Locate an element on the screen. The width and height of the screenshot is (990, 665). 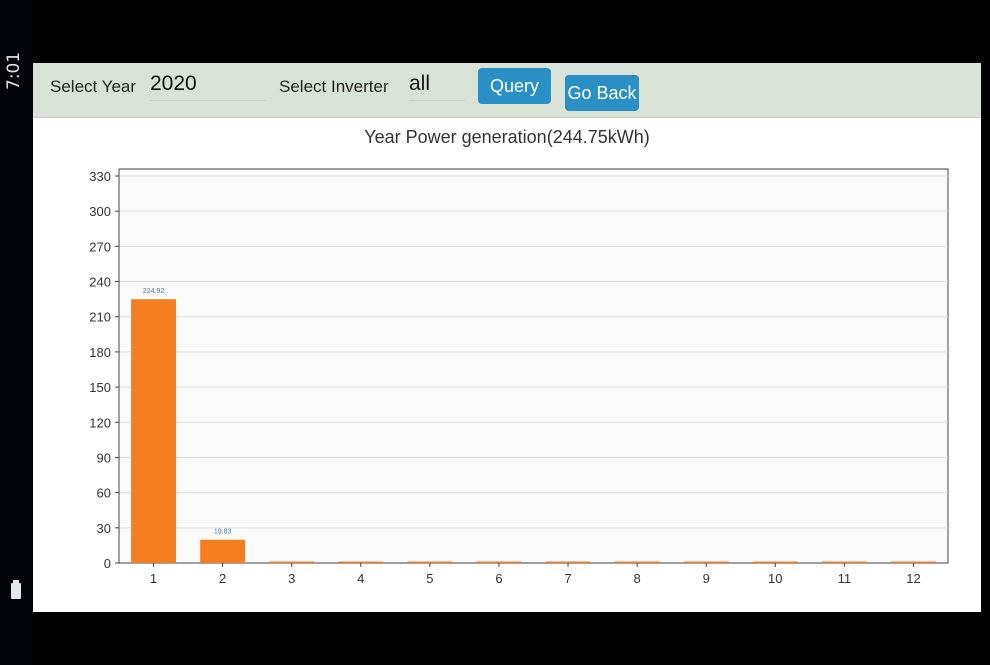
x-tick-label: 11 is located at coordinates (845, 578).